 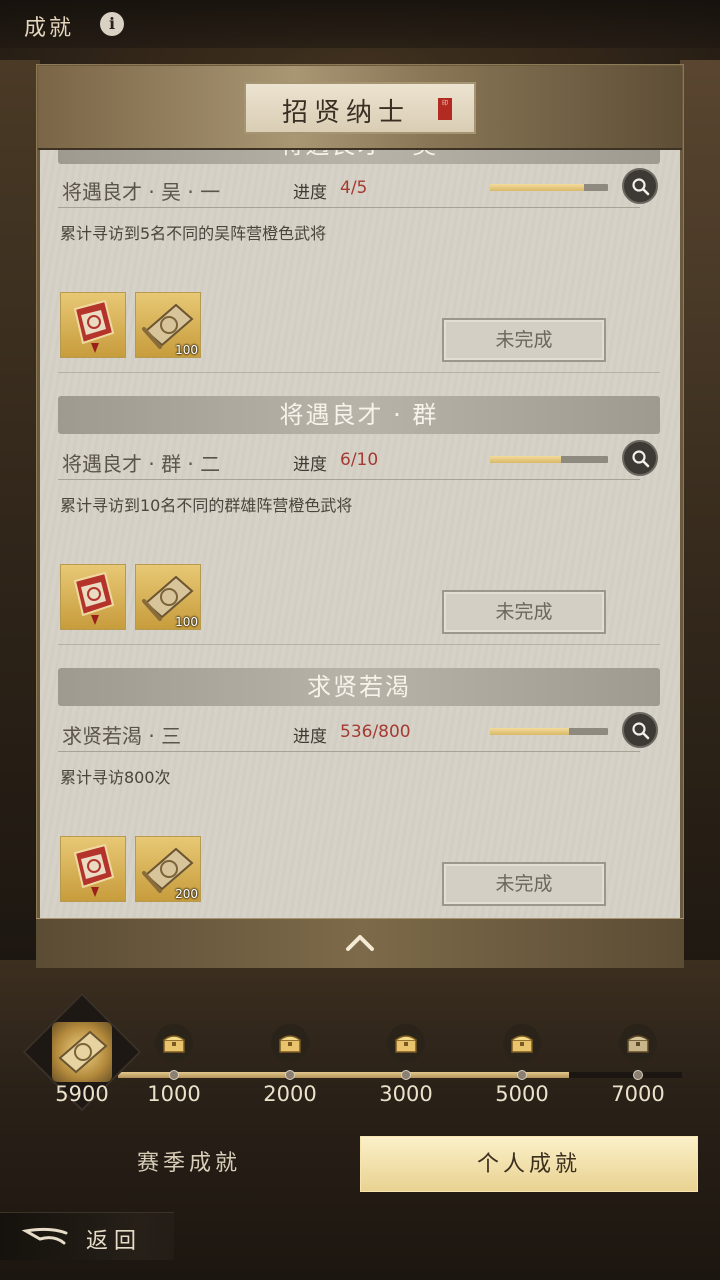 I want to click on task-row: 求贤若渴 · 三 进度 536/800, so click(x=359, y=732).